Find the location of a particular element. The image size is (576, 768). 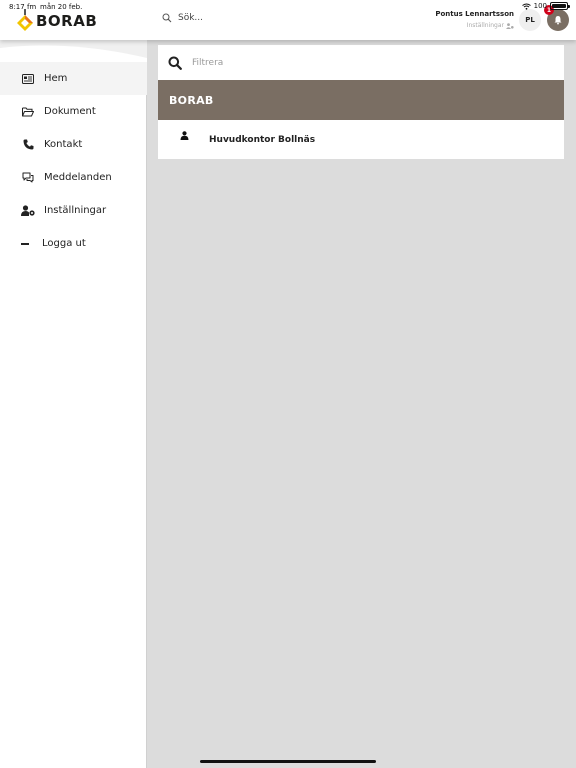

sidebar-item-label: Logga ut is located at coordinates (64, 243).